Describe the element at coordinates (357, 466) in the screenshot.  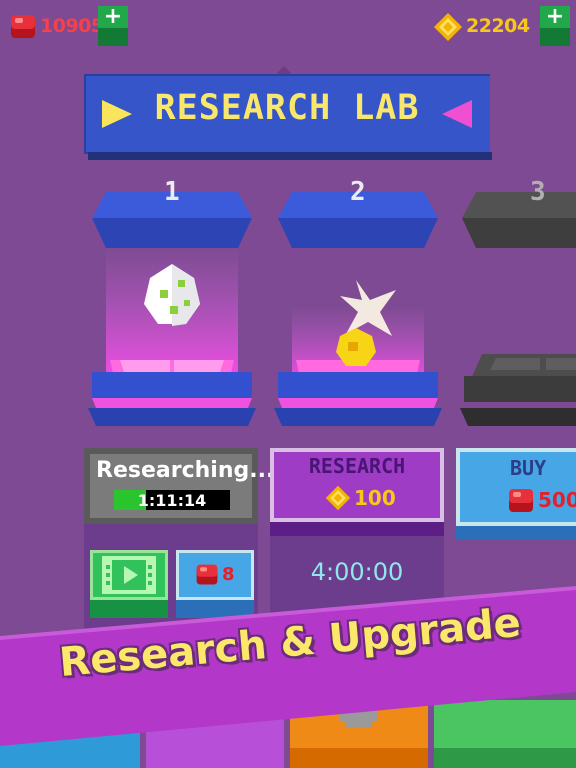
I see `research-label: RESEARCH` at that location.